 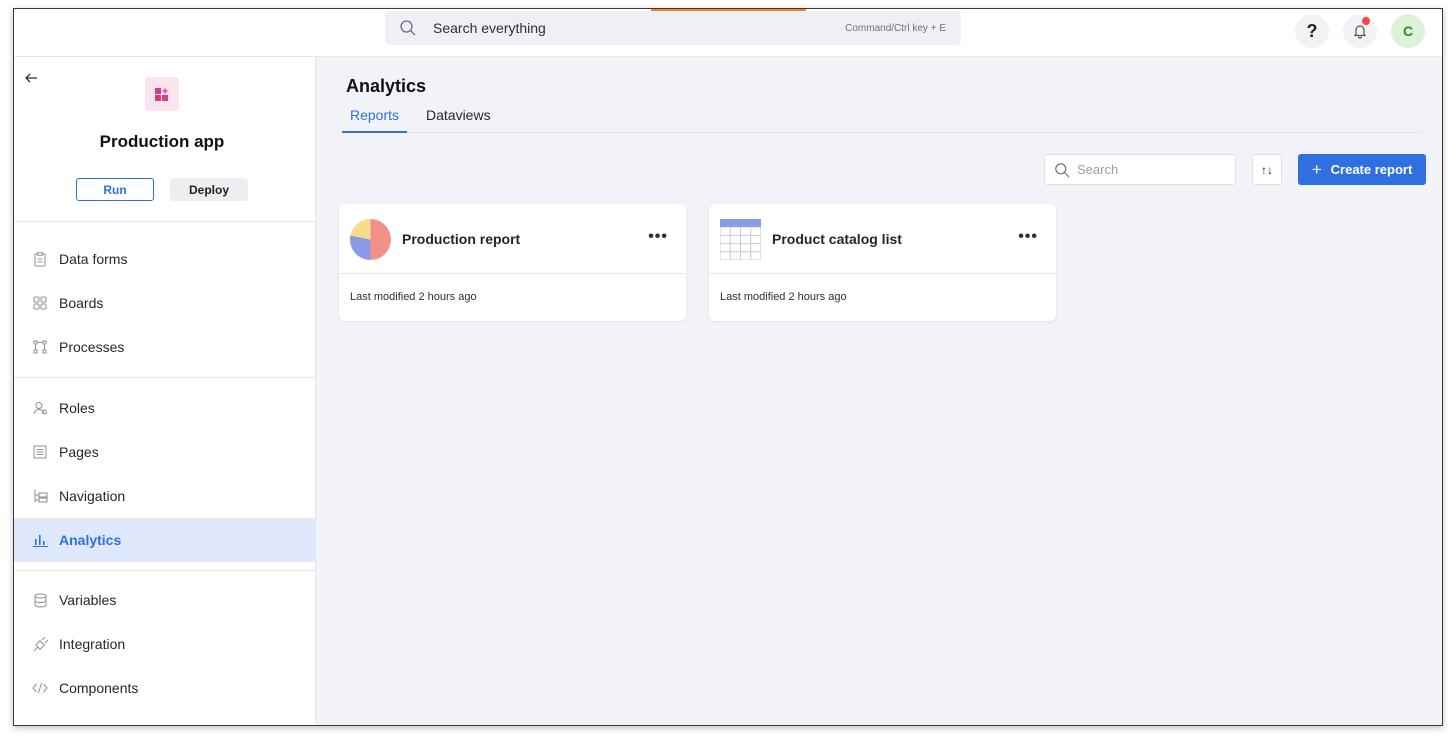 I want to click on help-icon: ?, so click(x=1312, y=30).